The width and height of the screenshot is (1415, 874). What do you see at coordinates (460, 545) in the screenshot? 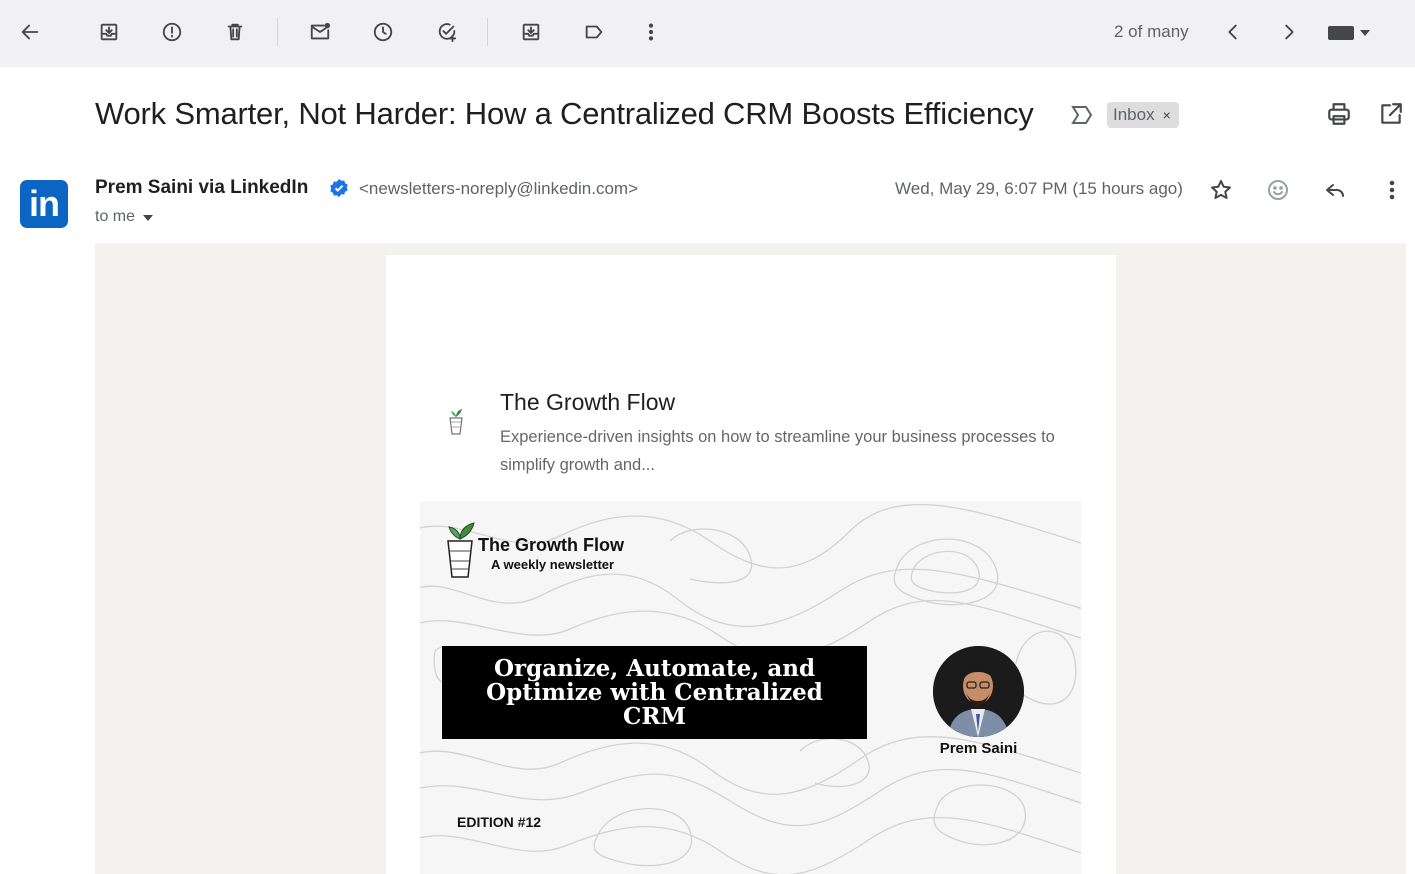
I see `growth-flow-logo-icon` at bounding box center [460, 545].